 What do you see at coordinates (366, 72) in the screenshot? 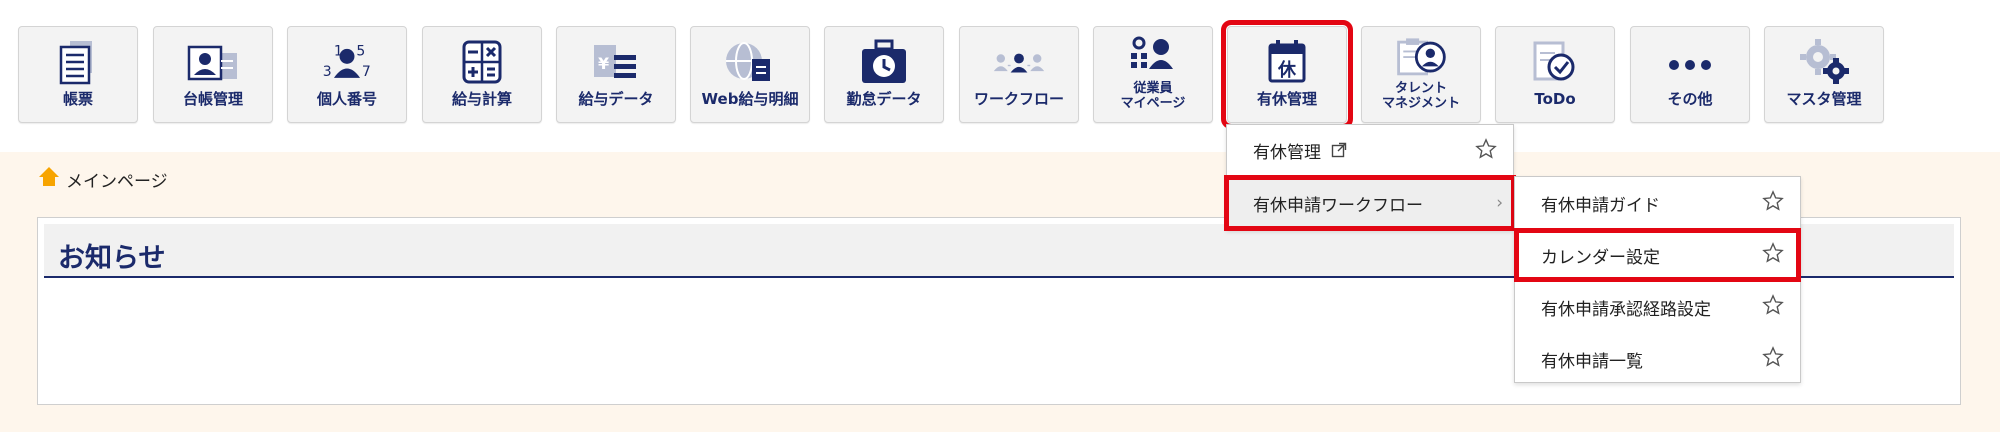
I see `svg-text: 7` at bounding box center [366, 72].